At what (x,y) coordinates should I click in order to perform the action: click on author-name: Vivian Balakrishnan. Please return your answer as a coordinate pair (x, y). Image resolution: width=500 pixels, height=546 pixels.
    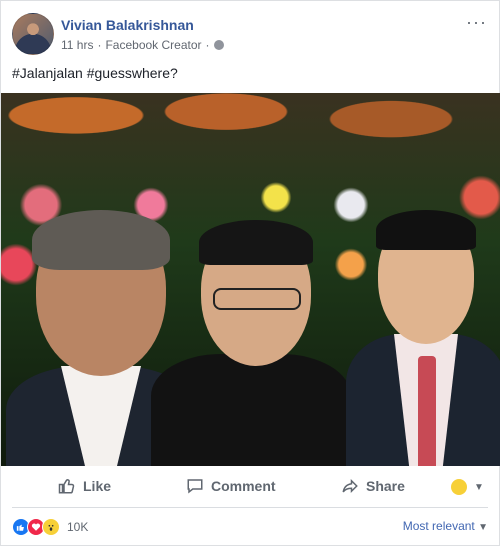
    Looking at the image, I should click on (127, 25).